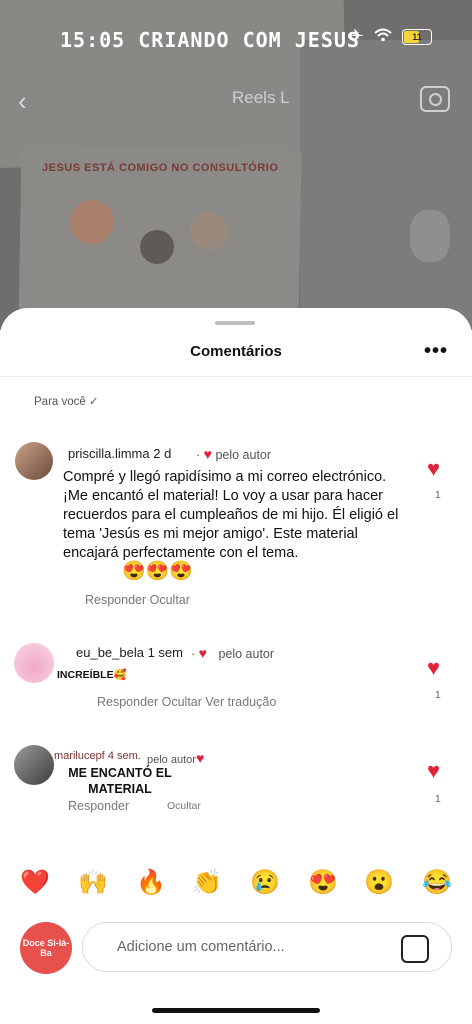 The width and height of the screenshot is (472, 1024). I want to click on sticker-icon, so click(415, 949).